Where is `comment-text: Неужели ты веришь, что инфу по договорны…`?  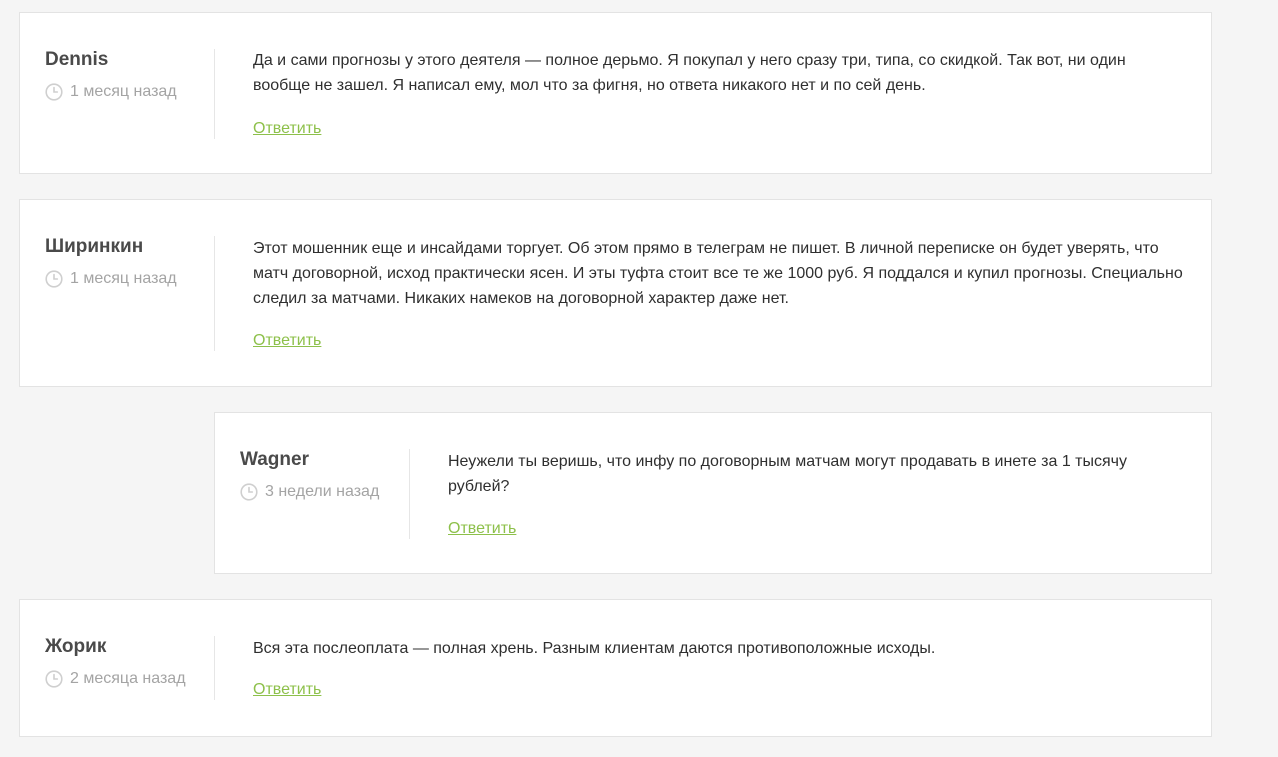
comment-text: Неужели ты веришь, что инфу по договорны… is located at coordinates (787, 474).